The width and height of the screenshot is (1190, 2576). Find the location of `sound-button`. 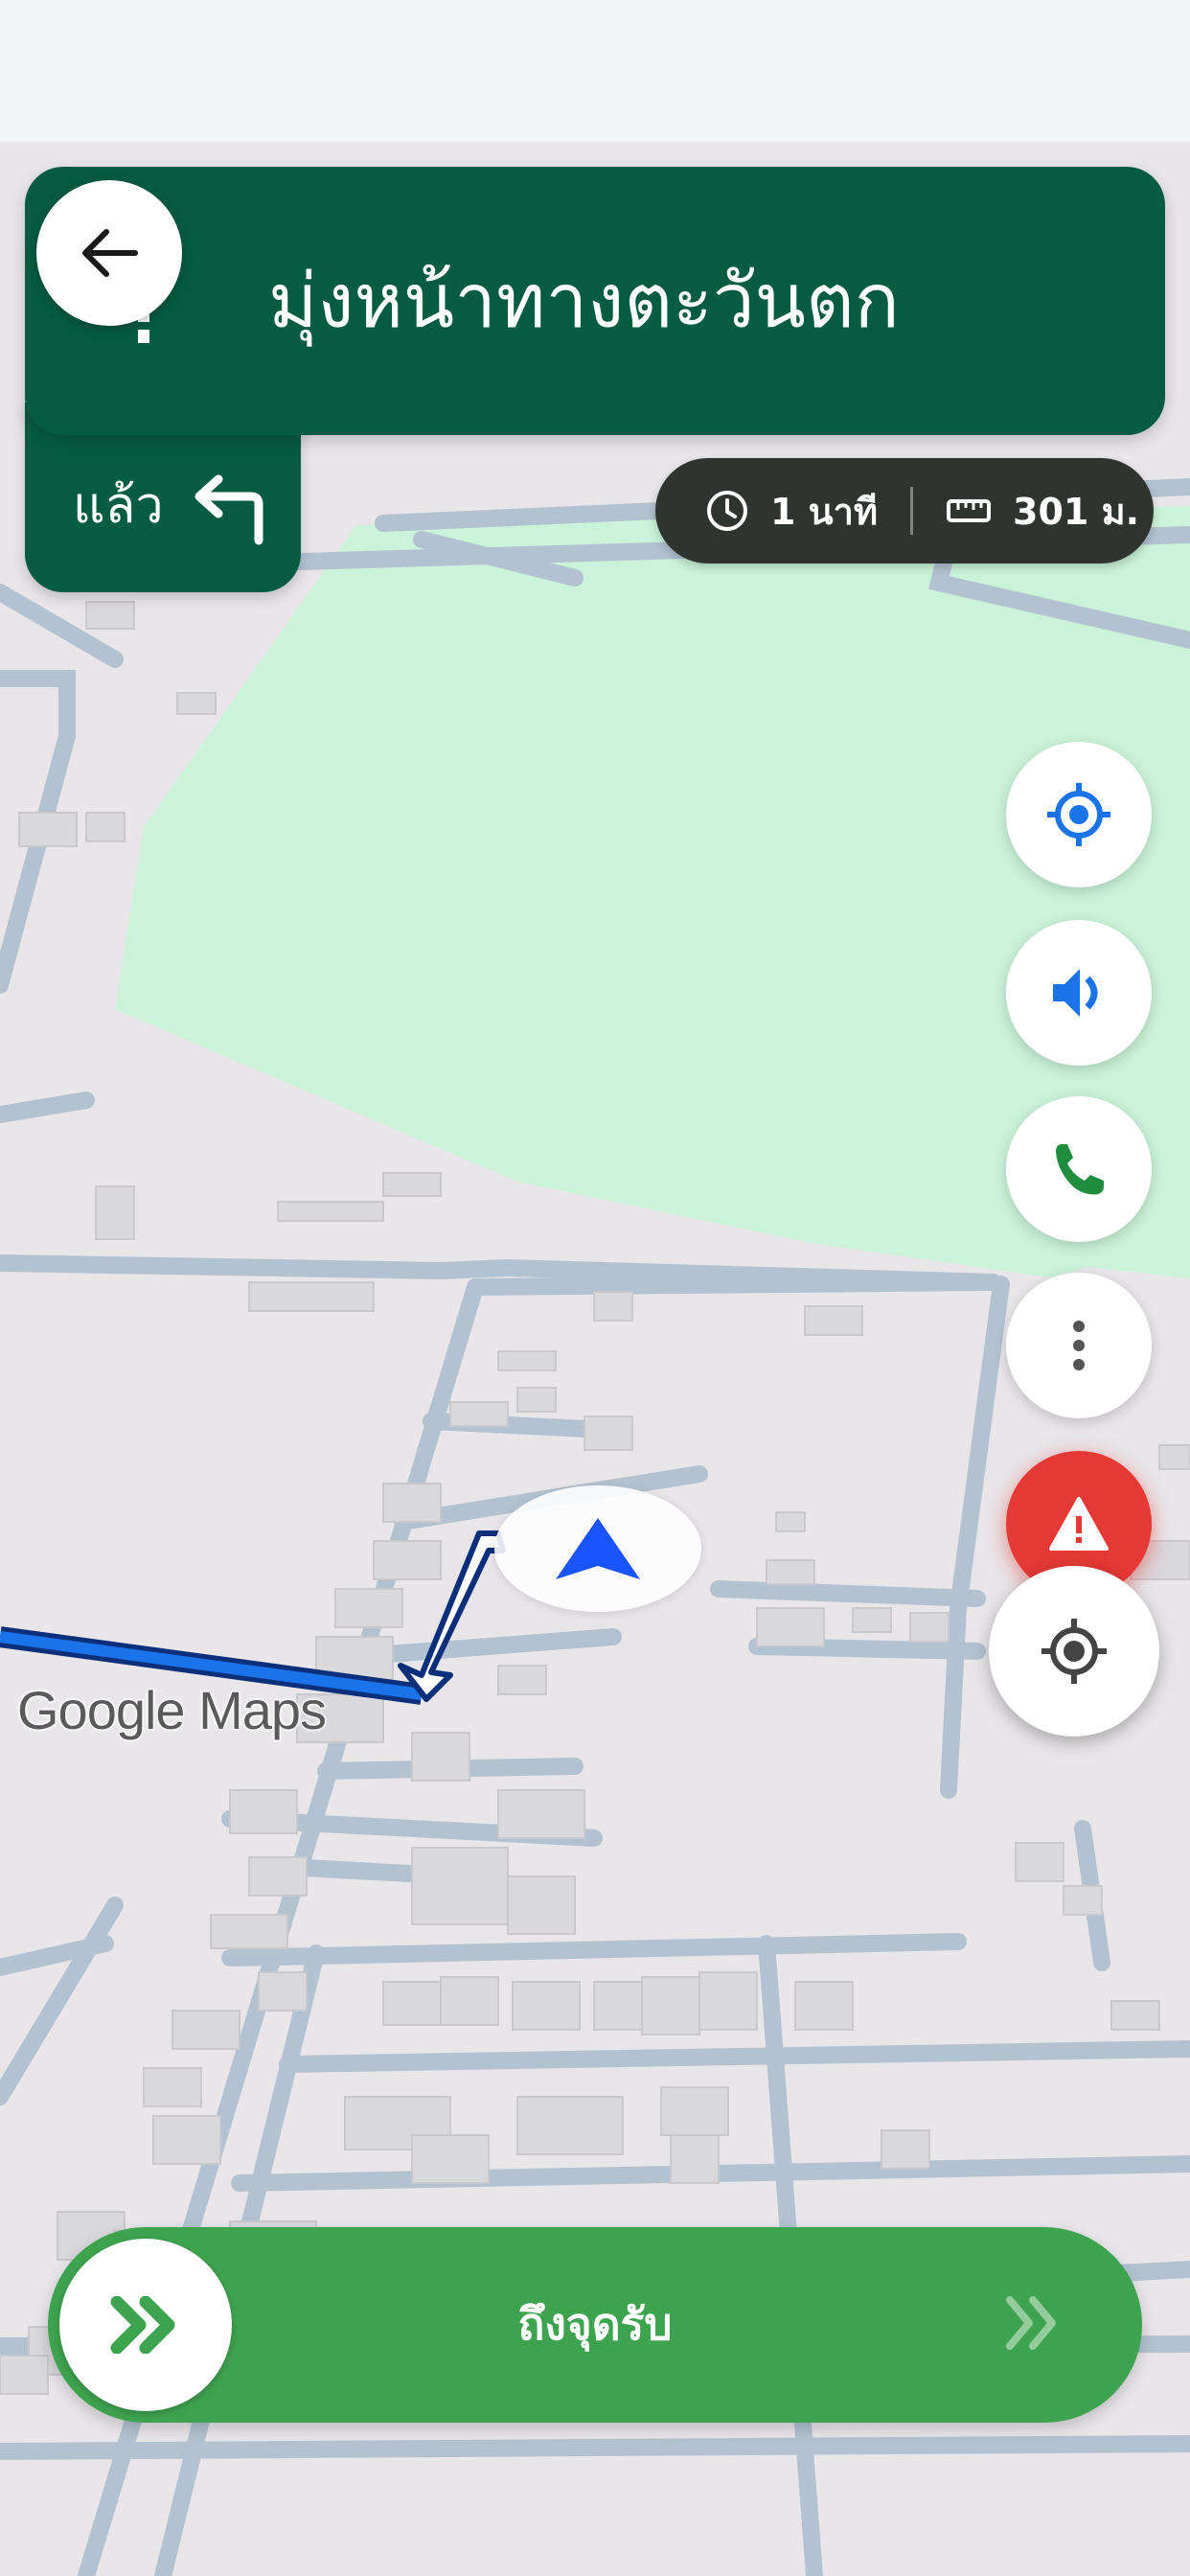

sound-button is located at coordinates (1079, 993).